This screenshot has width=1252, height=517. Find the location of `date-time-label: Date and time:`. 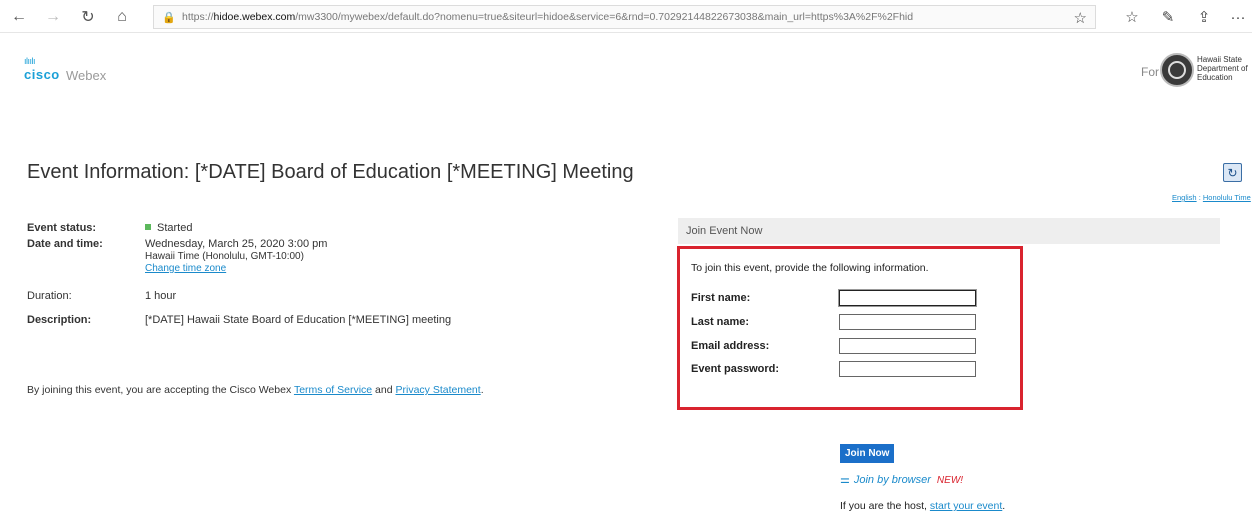

date-time-label: Date and time: is located at coordinates (65, 244).